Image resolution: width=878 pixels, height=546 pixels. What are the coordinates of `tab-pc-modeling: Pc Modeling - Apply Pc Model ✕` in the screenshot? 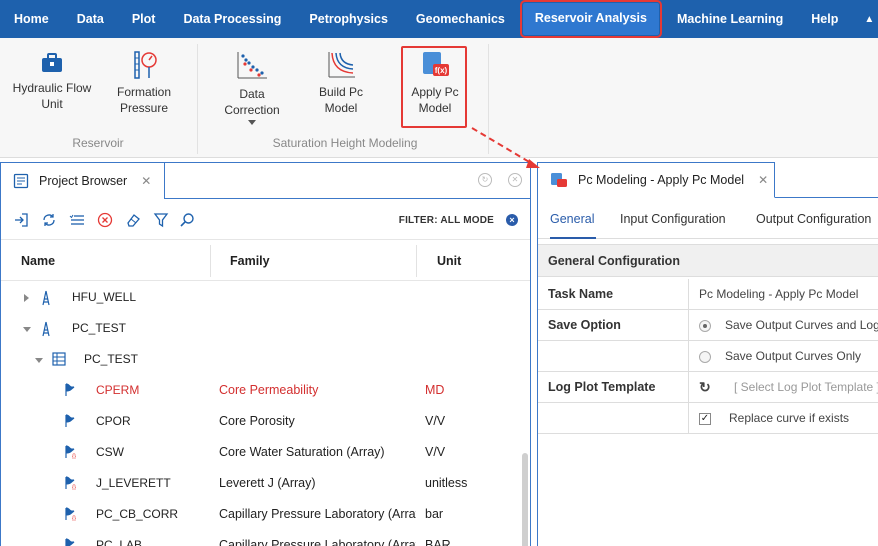 It's located at (656, 180).